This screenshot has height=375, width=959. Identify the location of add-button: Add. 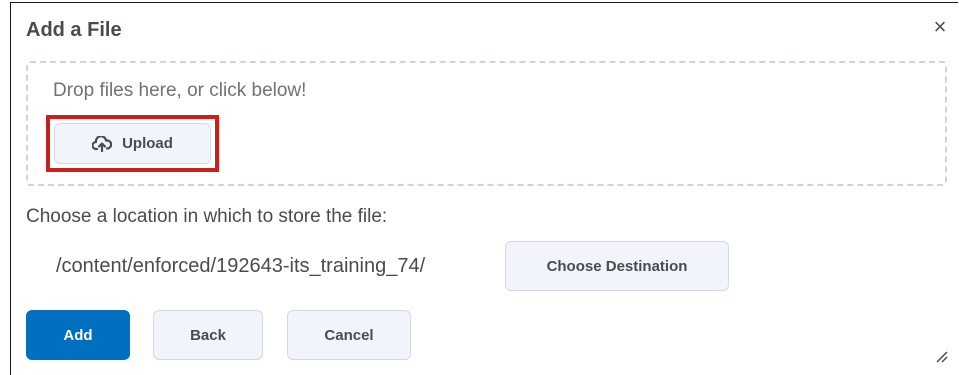
(78, 335).